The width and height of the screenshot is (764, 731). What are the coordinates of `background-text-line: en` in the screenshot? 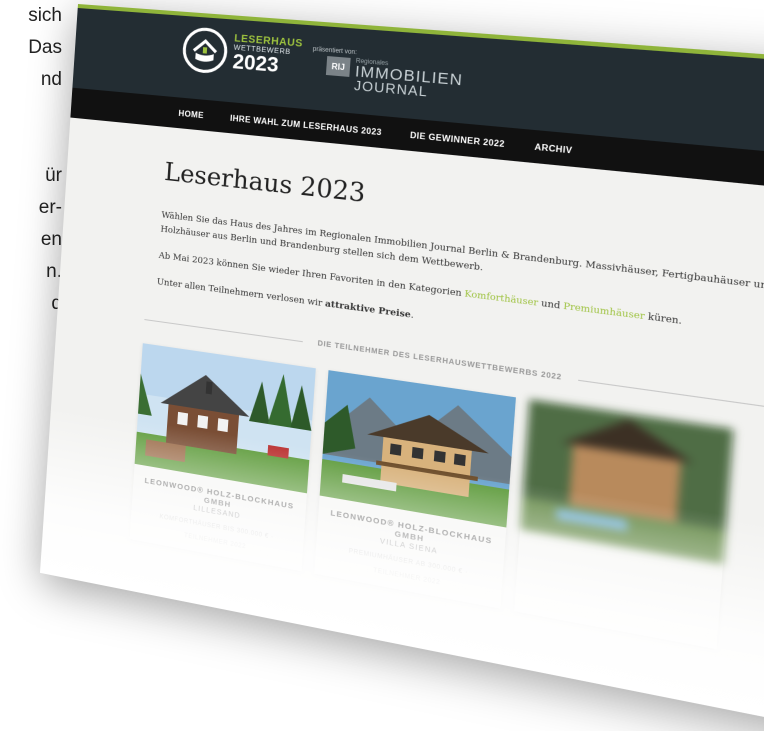 It's located at (51, 239).